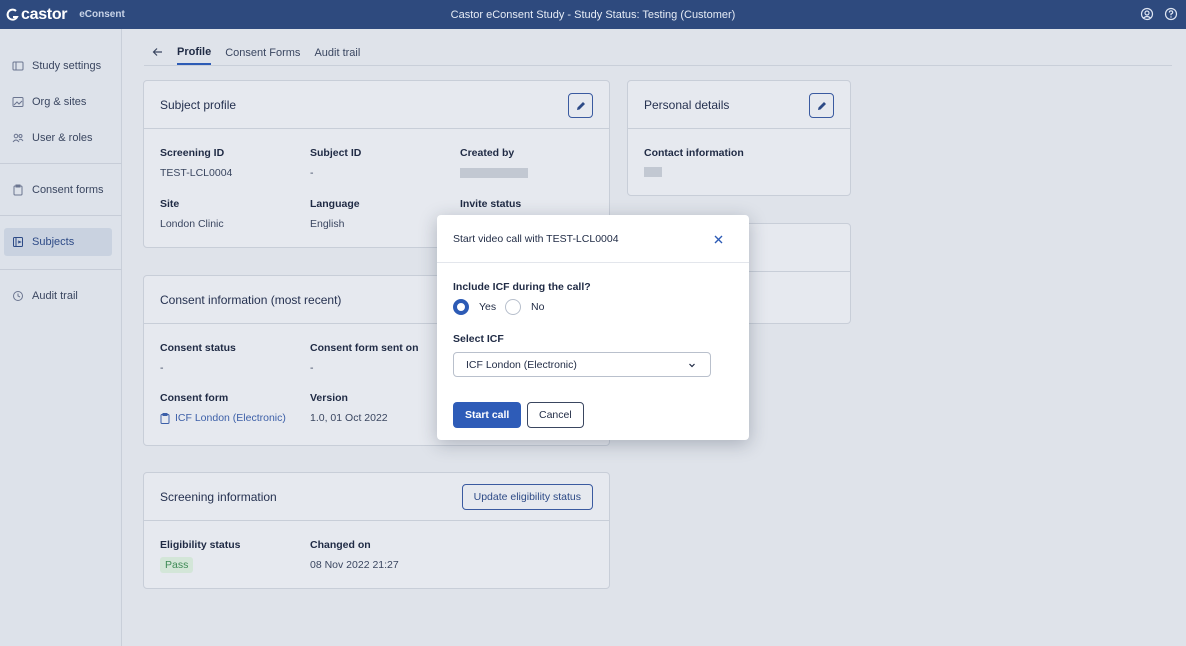 The image size is (1186, 646). I want to click on start-call-button: Start call, so click(487, 415).